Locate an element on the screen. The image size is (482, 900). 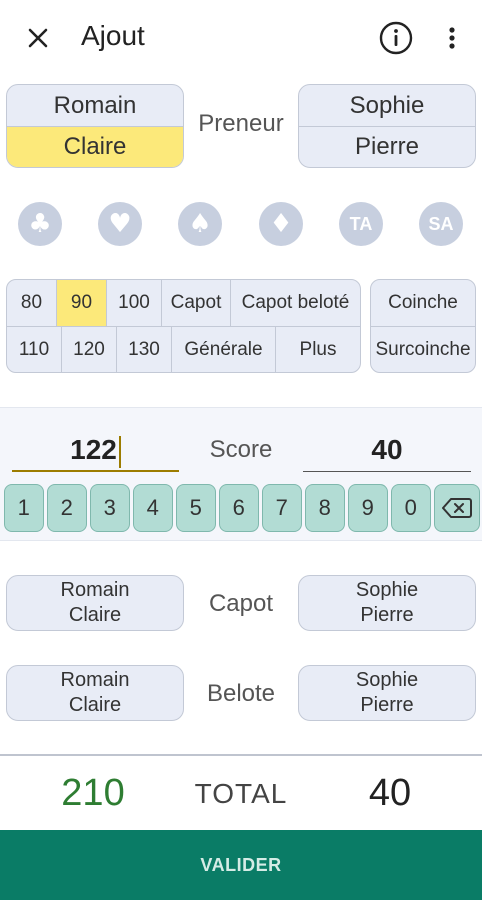
keypad: 1 2 3 4 5 6 7 8 9 0 is located at coordinates (242, 508).